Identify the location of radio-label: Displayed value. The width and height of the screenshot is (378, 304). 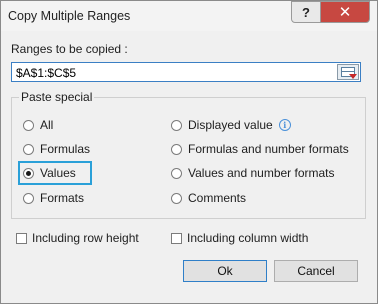
(230, 125).